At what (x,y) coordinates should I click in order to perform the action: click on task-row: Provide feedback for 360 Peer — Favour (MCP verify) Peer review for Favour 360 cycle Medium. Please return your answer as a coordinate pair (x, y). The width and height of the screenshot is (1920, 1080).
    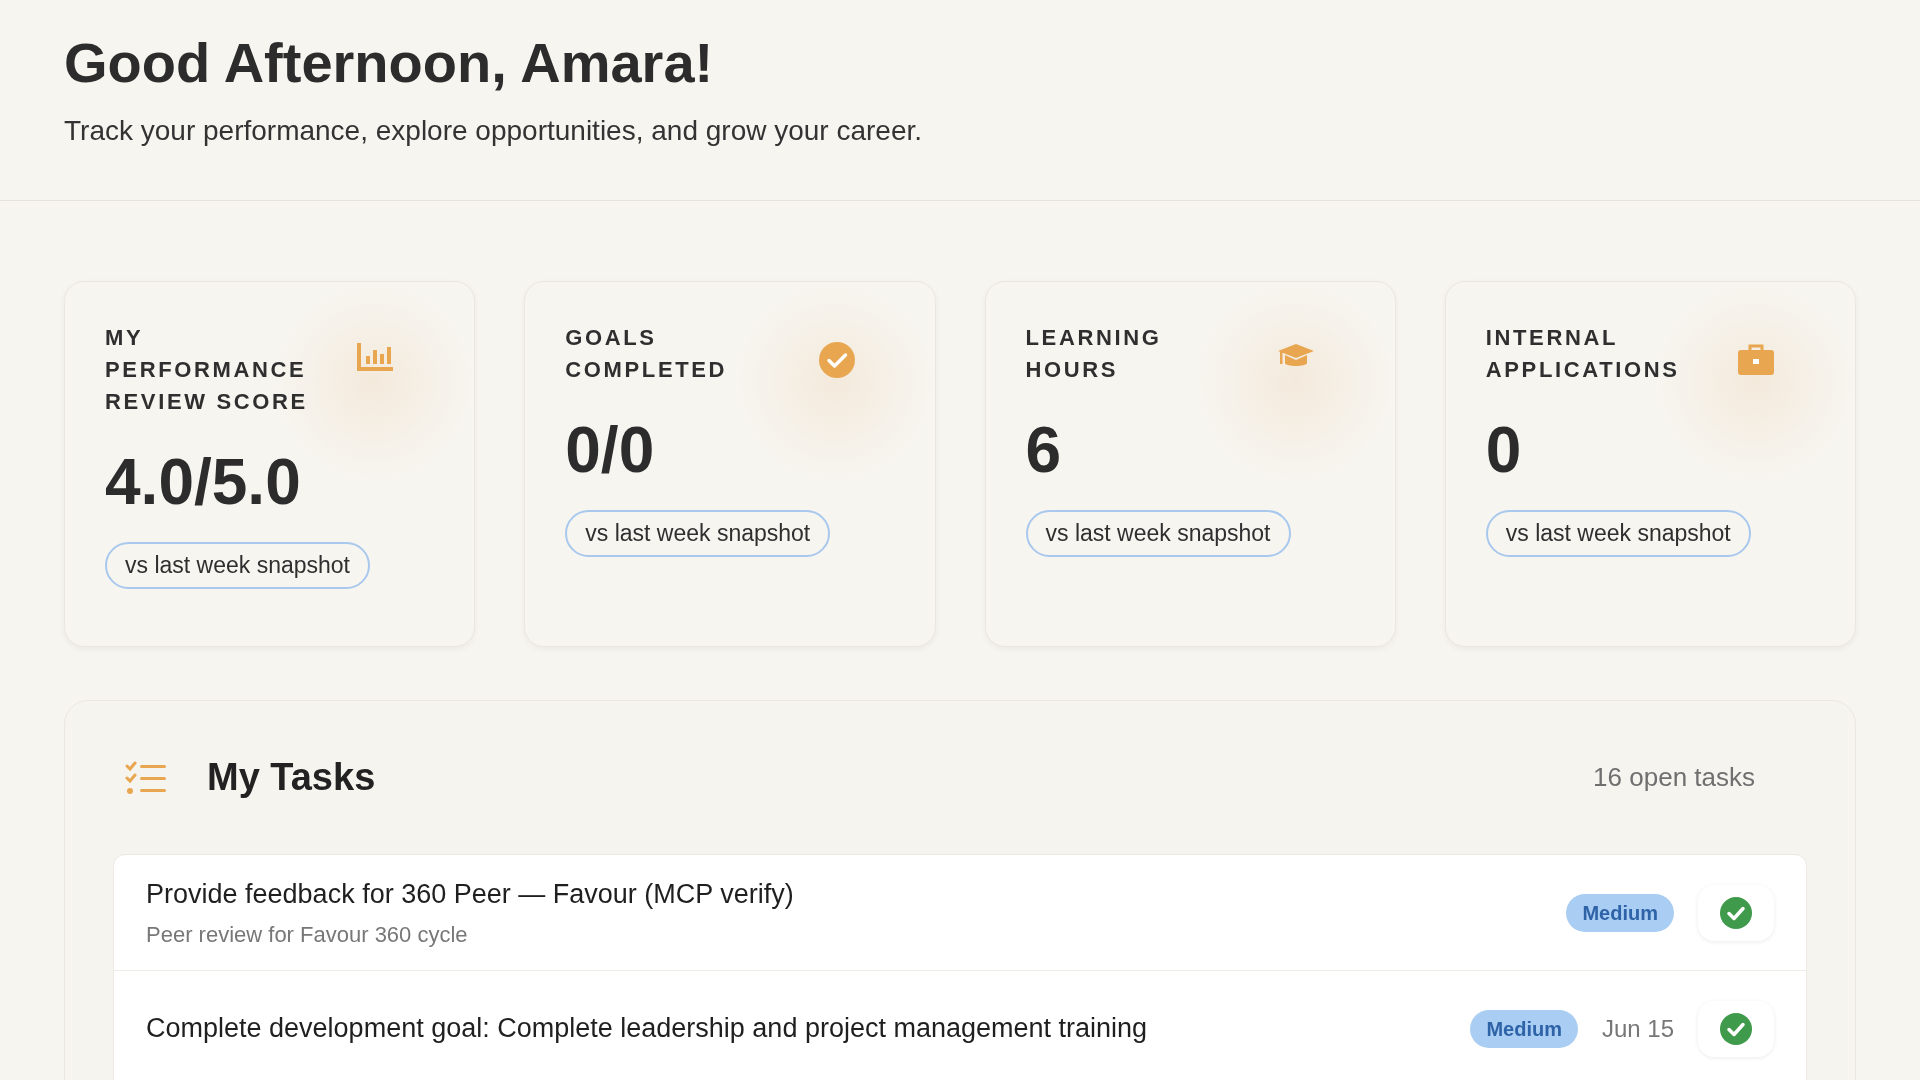
    Looking at the image, I should click on (960, 913).